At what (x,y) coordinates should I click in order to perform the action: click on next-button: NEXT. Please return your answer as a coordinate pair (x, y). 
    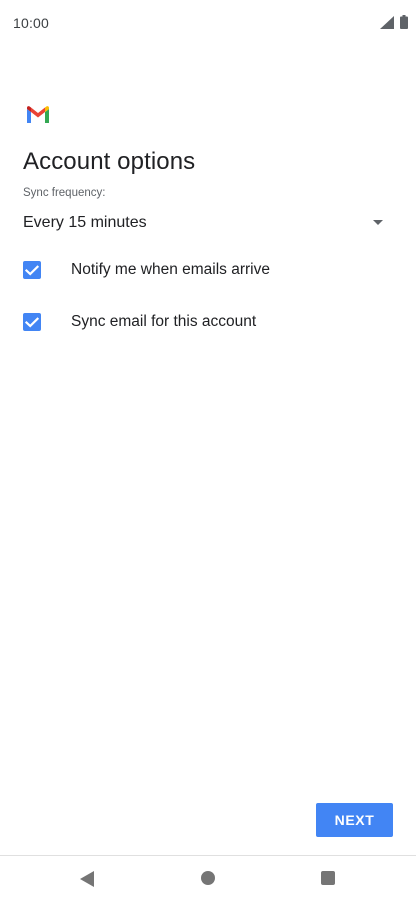
    Looking at the image, I should click on (354, 820).